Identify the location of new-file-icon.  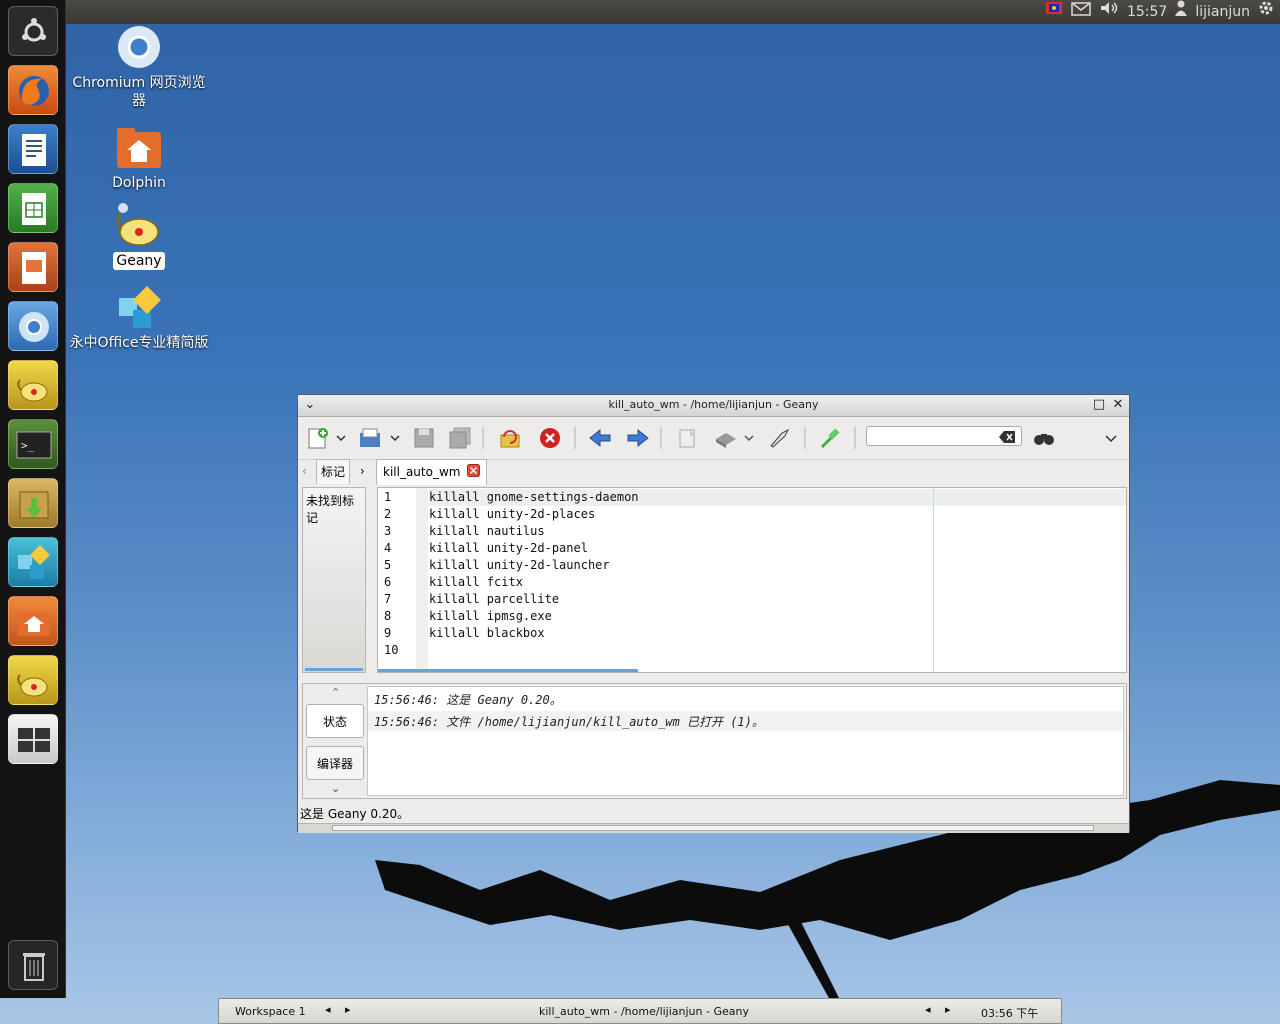
(318, 438).